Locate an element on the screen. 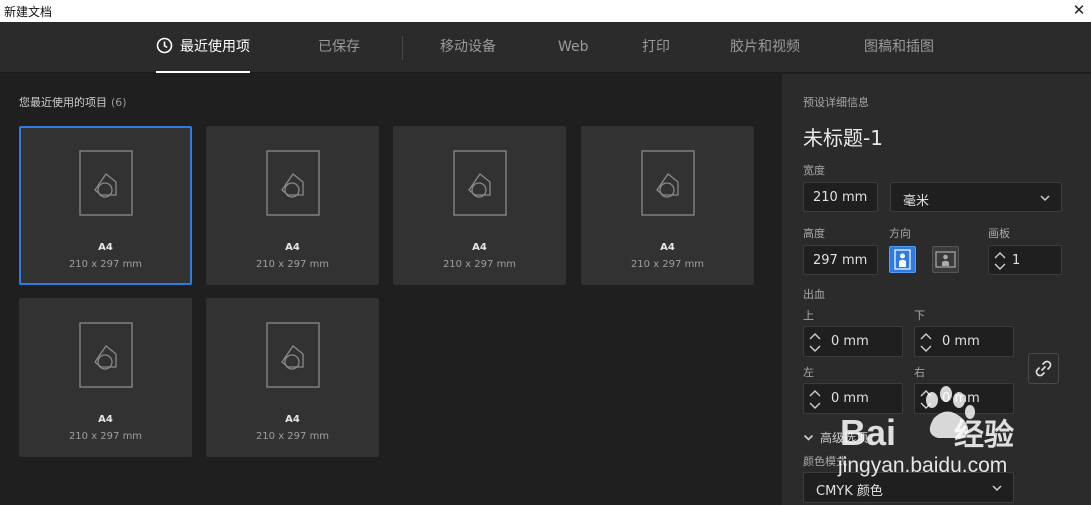 This screenshot has width=1091, height=505. bleed-top-input: 0 mm is located at coordinates (853, 341).